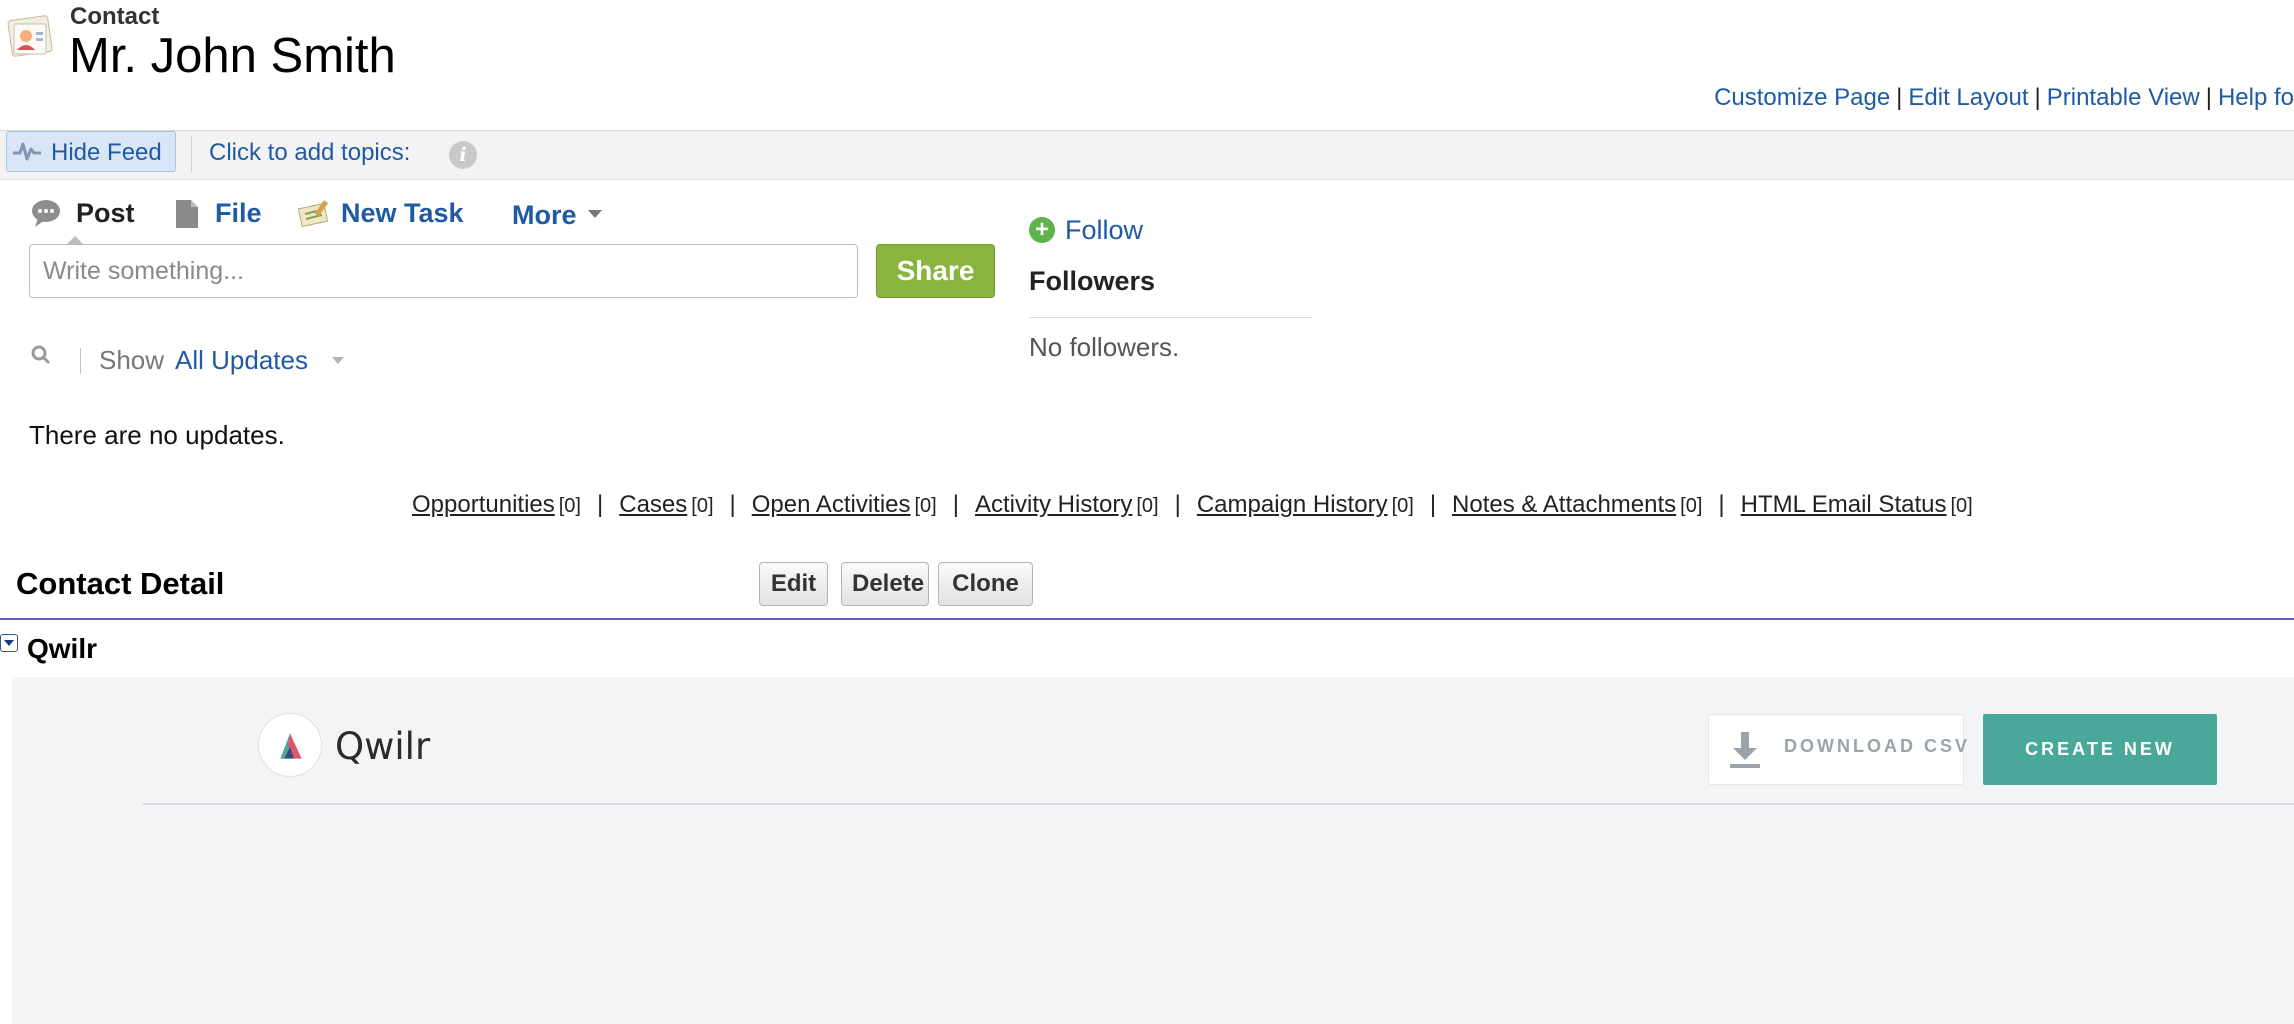 The height and width of the screenshot is (1024, 2294). What do you see at coordinates (187, 214) in the screenshot?
I see `document-icon` at bounding box center [187, 214].